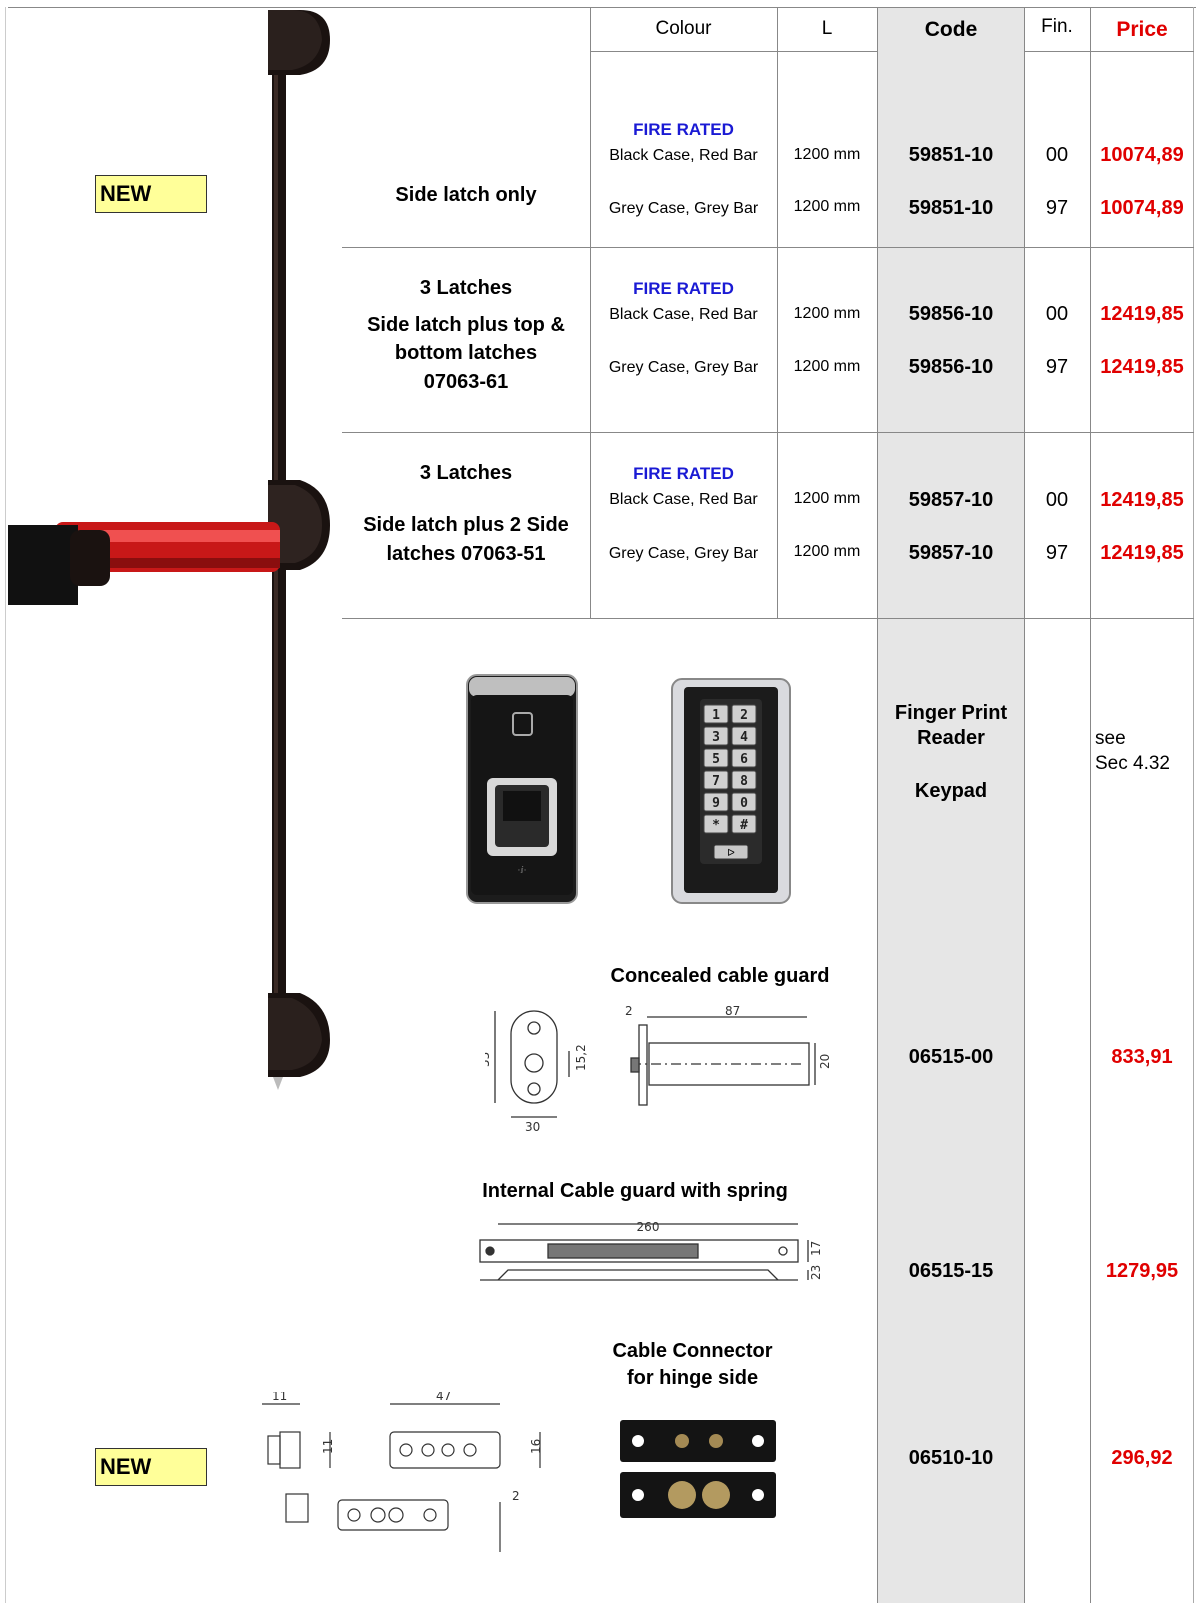 This screenshot has width=1196, height=1603. What do you see at coordinates (744, 737) in the screenshot?
I see `keypad-key-label: 4` at bounding box center [744, 737].